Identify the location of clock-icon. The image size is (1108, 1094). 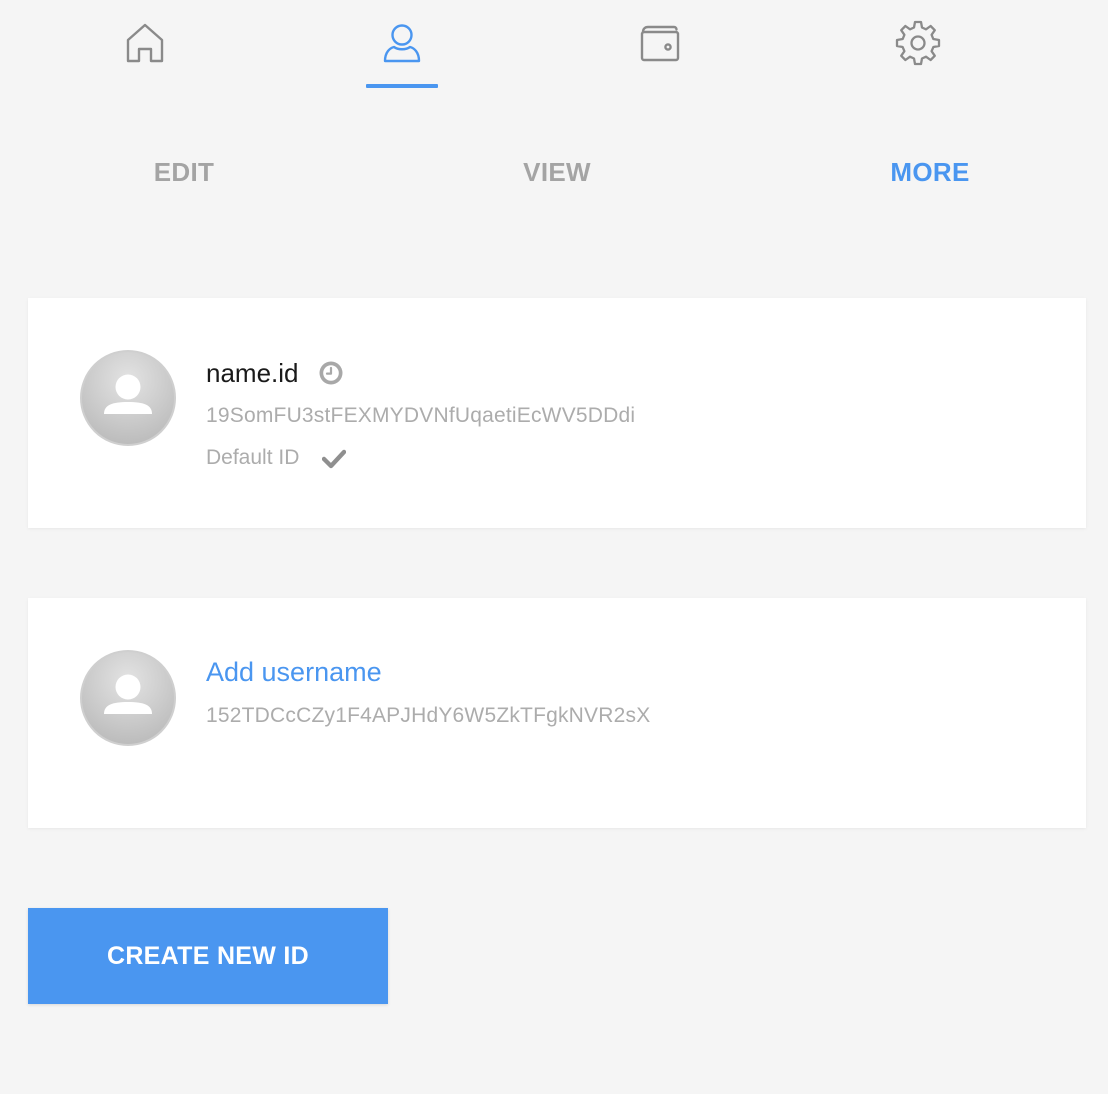
(331, 373).